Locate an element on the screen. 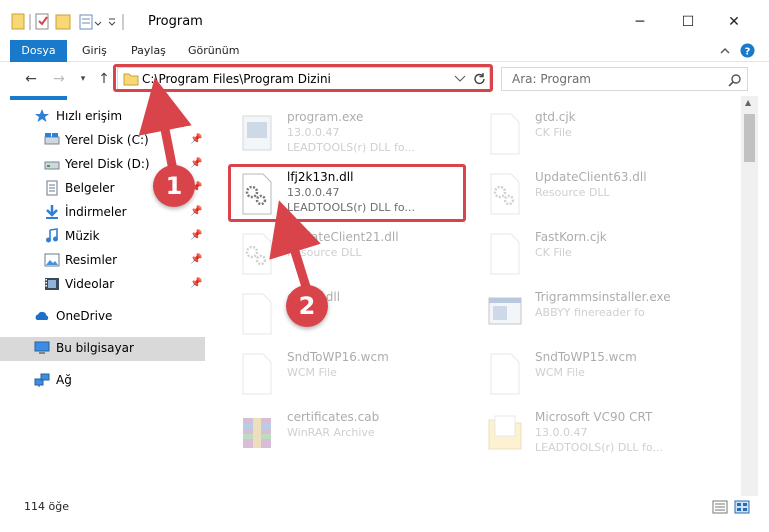 The height and width of the screenshot is (532, 769). callout-1: 1 is located at coordinates (174, 186).